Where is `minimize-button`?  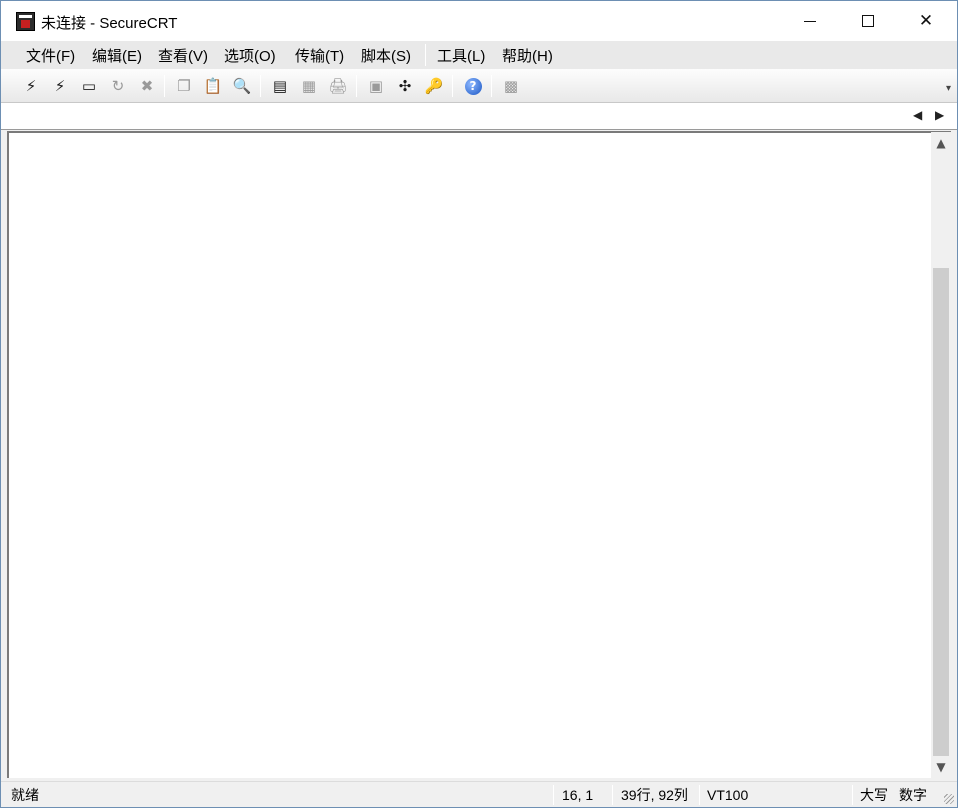 minimize-button is located at coordinates (810, 21).